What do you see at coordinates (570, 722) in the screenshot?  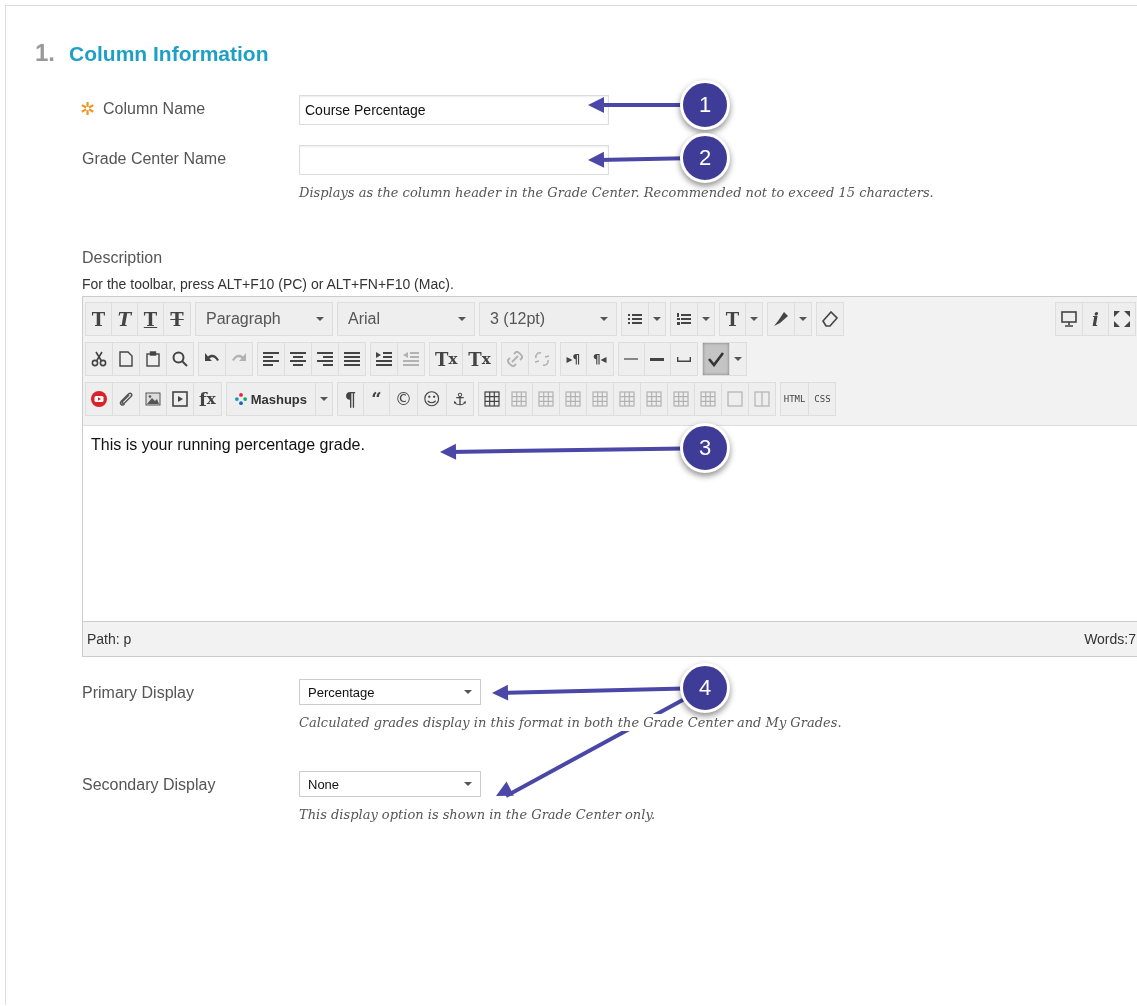 I see `hint-text: Calculated grades display in this format in both the Grade Center and My Grades.` at bounding box center [570, 722].